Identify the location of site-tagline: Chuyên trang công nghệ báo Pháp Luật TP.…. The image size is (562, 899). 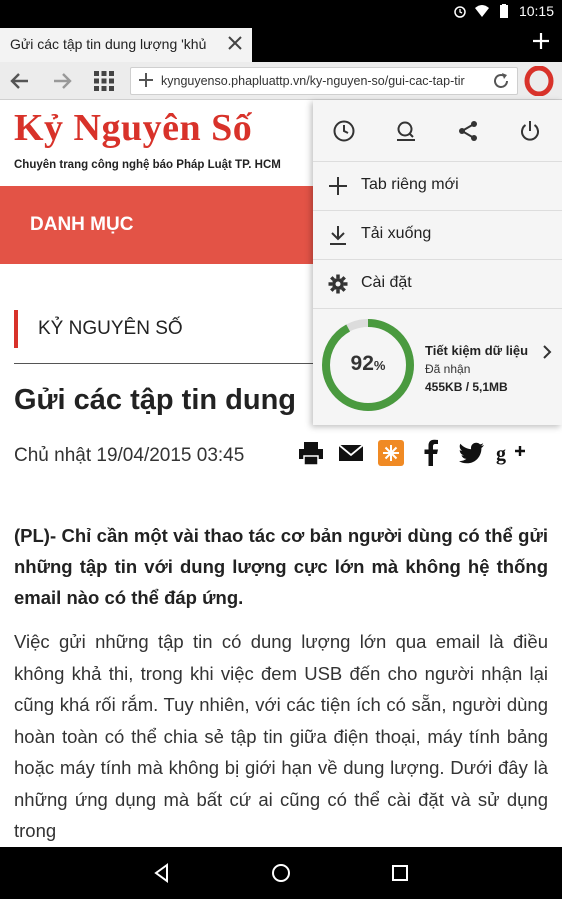
(147, 165).